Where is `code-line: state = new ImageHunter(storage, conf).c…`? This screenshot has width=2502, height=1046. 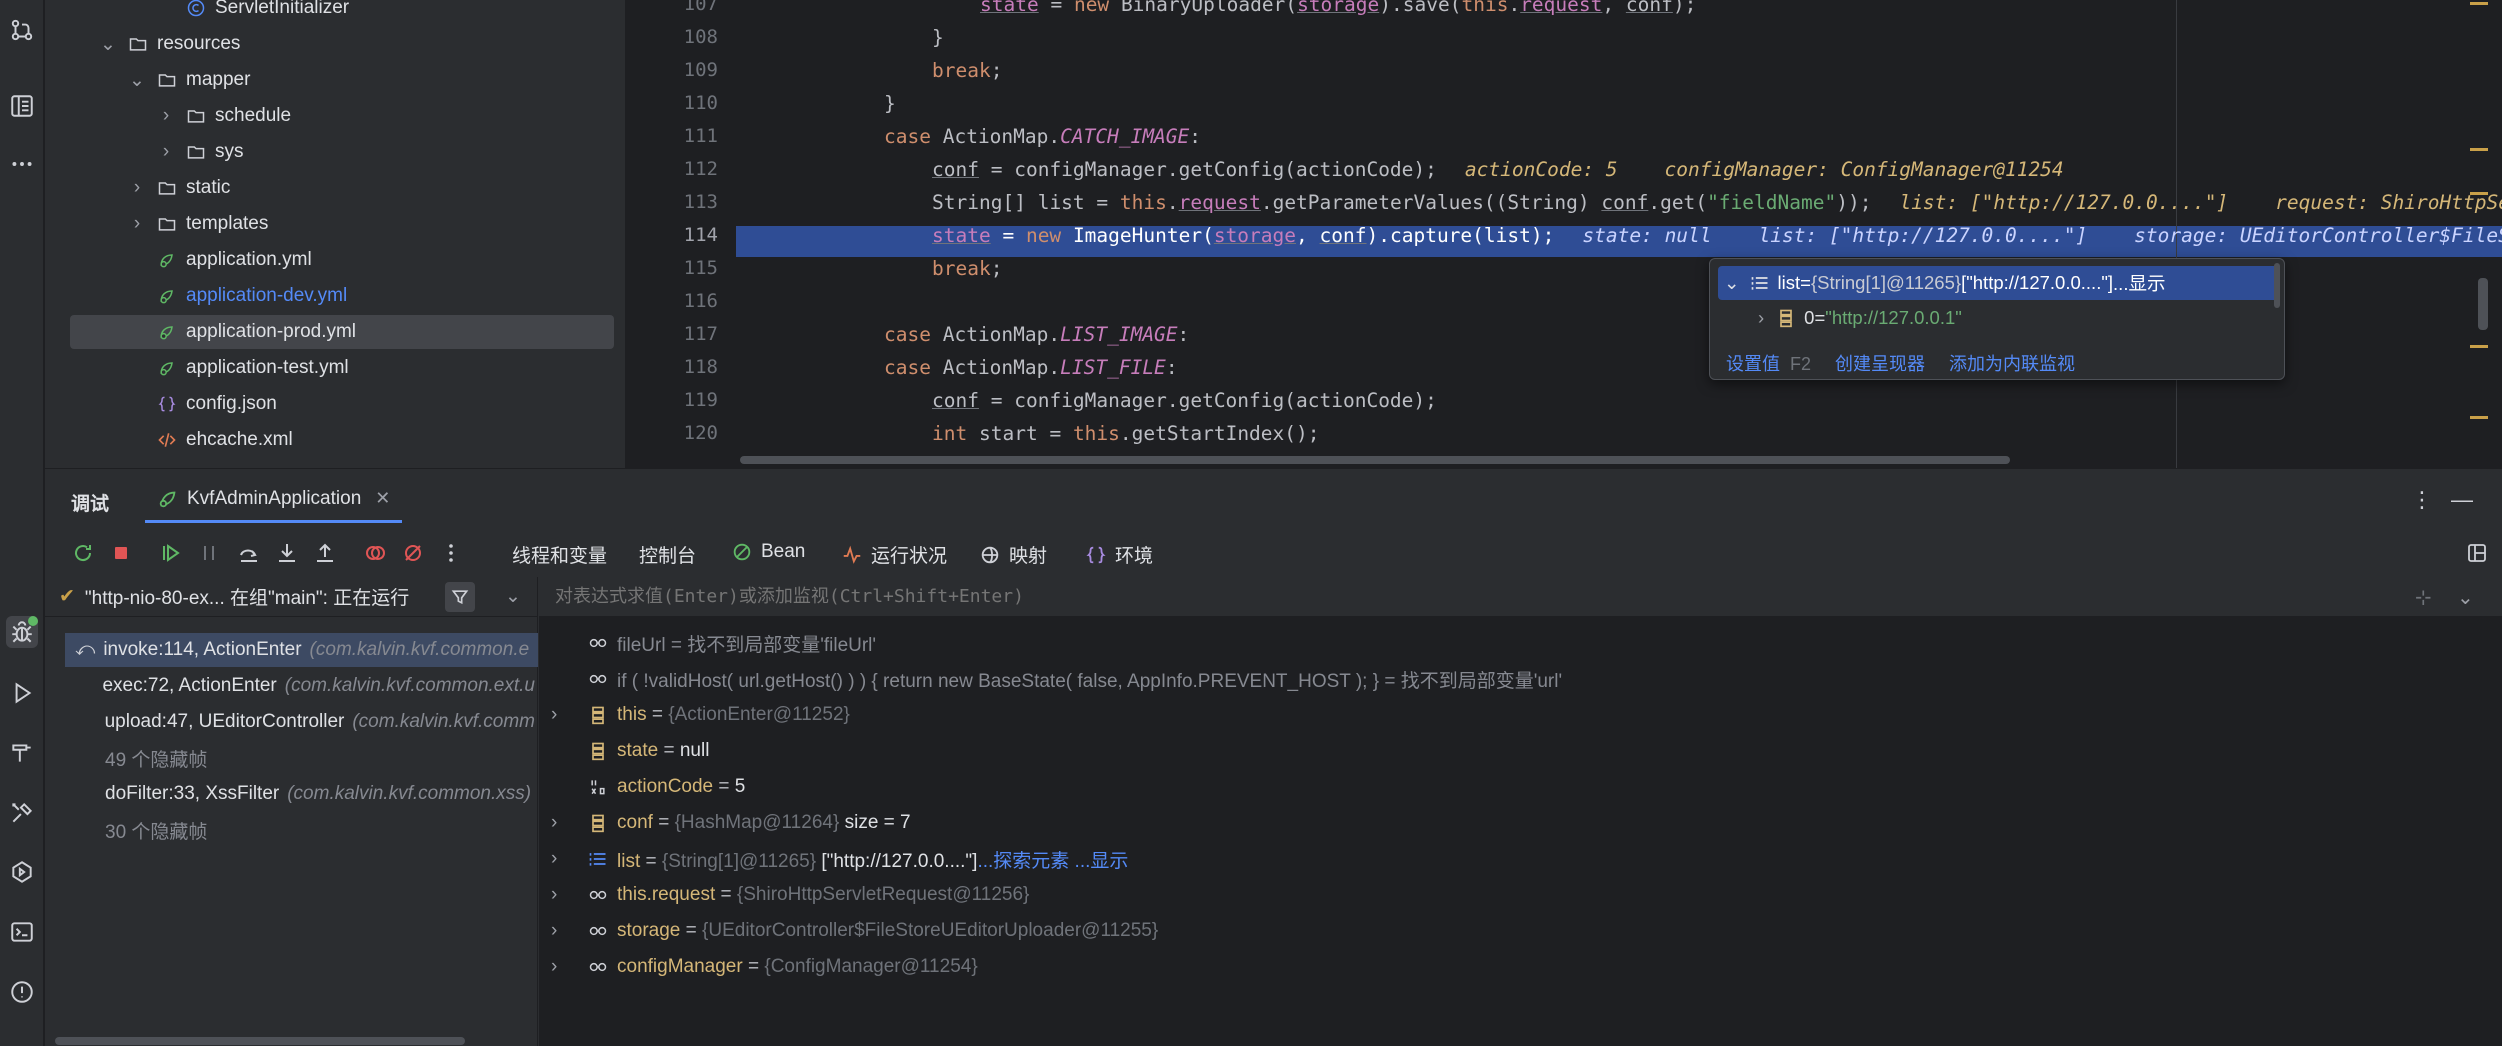
code-line: state = new ImageHunter(storage, conf).c… is located at coordinates (1717, 235).